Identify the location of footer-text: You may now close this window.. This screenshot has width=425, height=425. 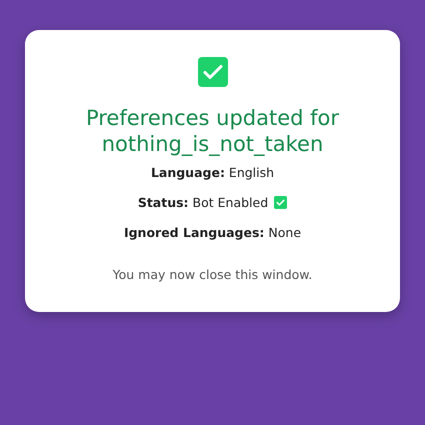
(212, 274).